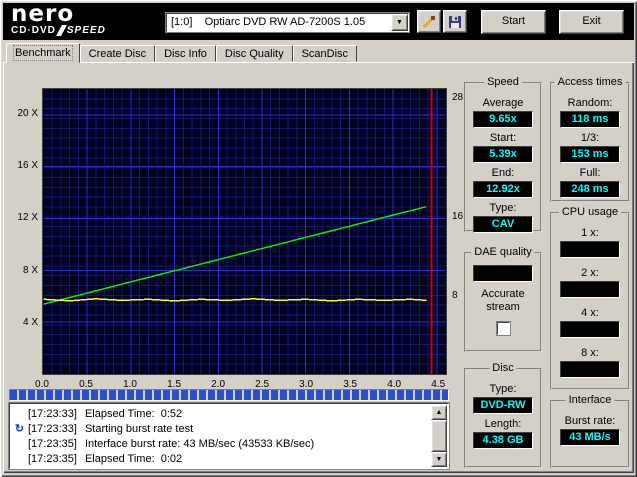  What do you see at coordinates (235, 300) in the screenshot?
I see `rotation-speed-line` at bounding box center [235, 300].